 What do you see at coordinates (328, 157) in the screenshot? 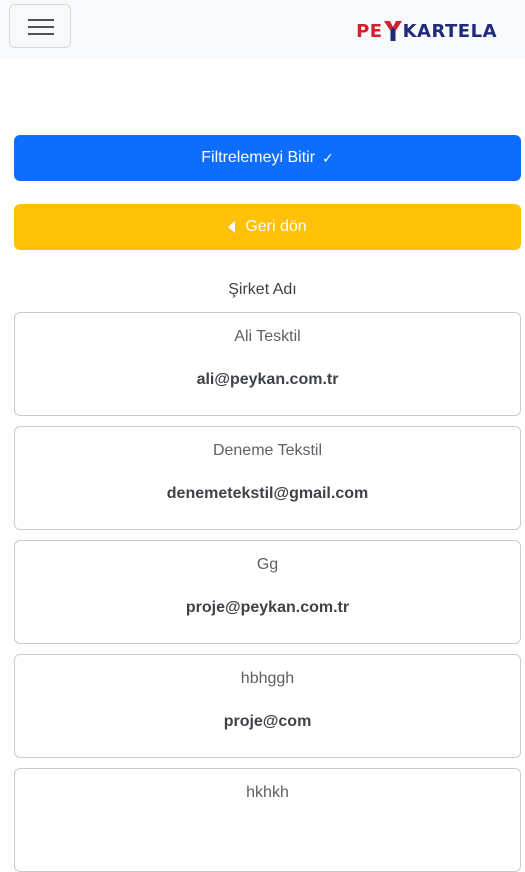
I see `check-icon: ✓` at bounding box center [328, 157].